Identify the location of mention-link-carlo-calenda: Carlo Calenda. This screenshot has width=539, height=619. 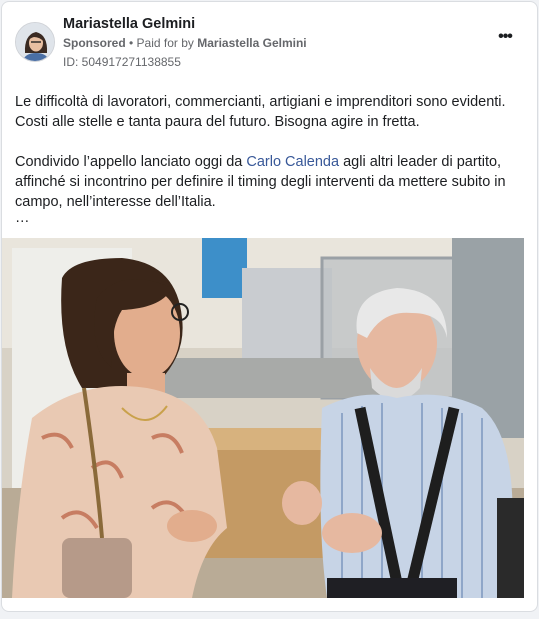
(292, 162).